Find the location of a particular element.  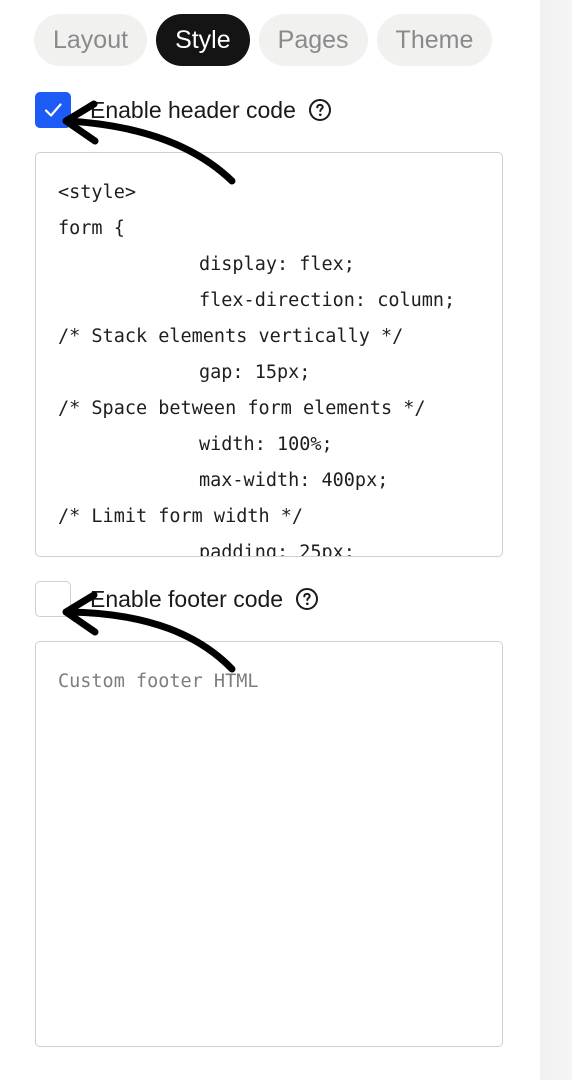

code-line: padding: 25px; is located at coordinates (277, 549).